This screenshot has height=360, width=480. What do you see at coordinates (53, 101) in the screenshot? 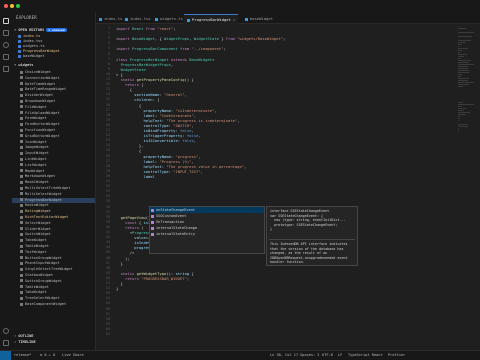
I see `folder-item: DropdownWidget` at bounding box center [53, 101].